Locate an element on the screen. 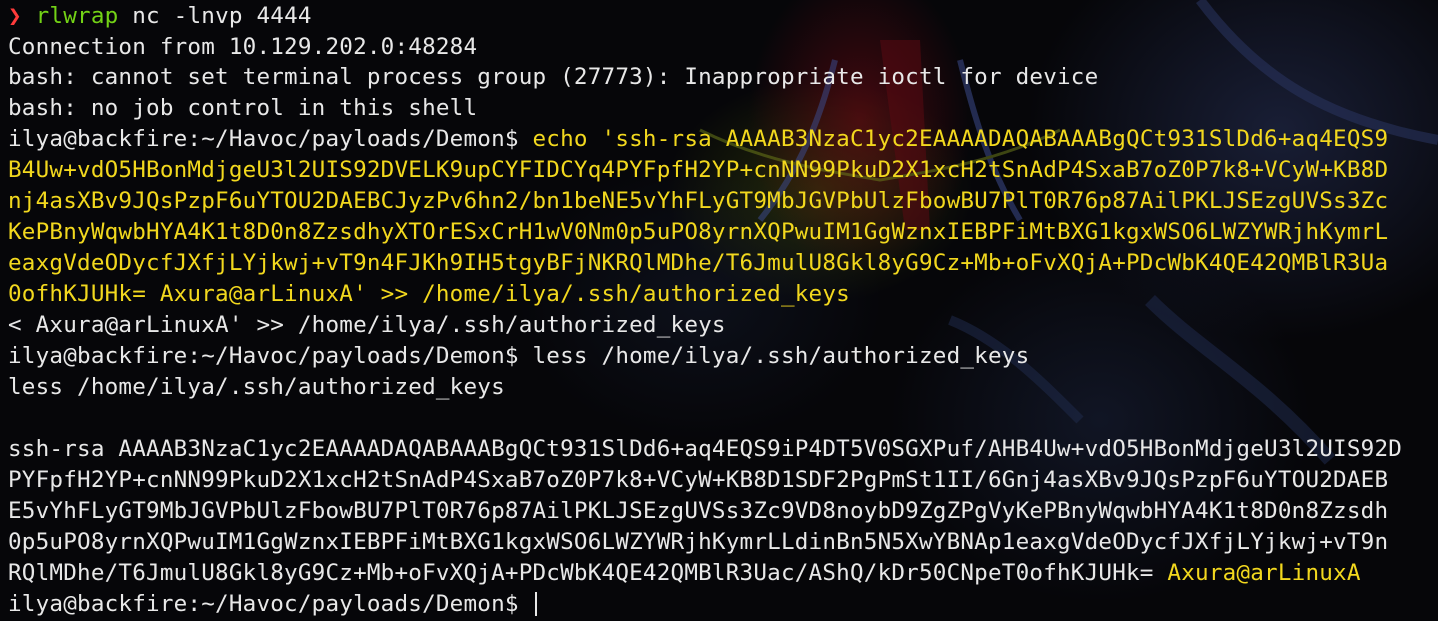  prompt-arrow-icon: ❯ is located at coordinates (15, 16).